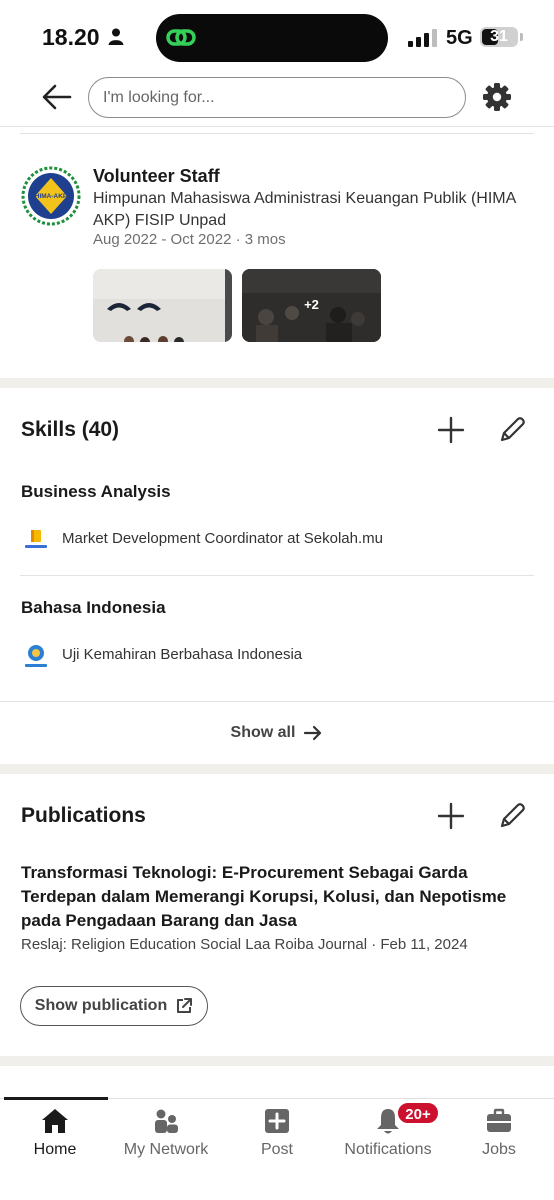 Image resolution: width=554 pixels, height=1200 pixels. I want to click on show-publication-label: Show publication, so click(101, 1005).